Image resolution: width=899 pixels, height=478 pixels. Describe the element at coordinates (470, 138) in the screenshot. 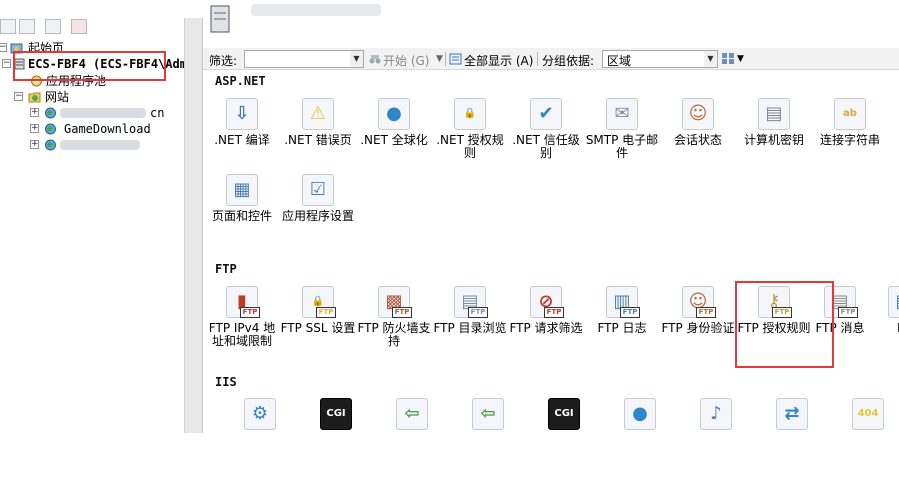

I see `feature-item-auth-rules: 🔒 .NET 授权规则` at that location.